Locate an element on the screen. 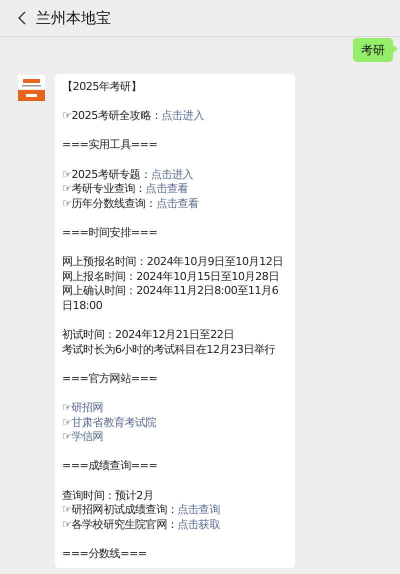 Image resolution: width=400 pixels, height=574 pixels. message-text: 查询时间：预计2月 is located at coordinates (108, 496).